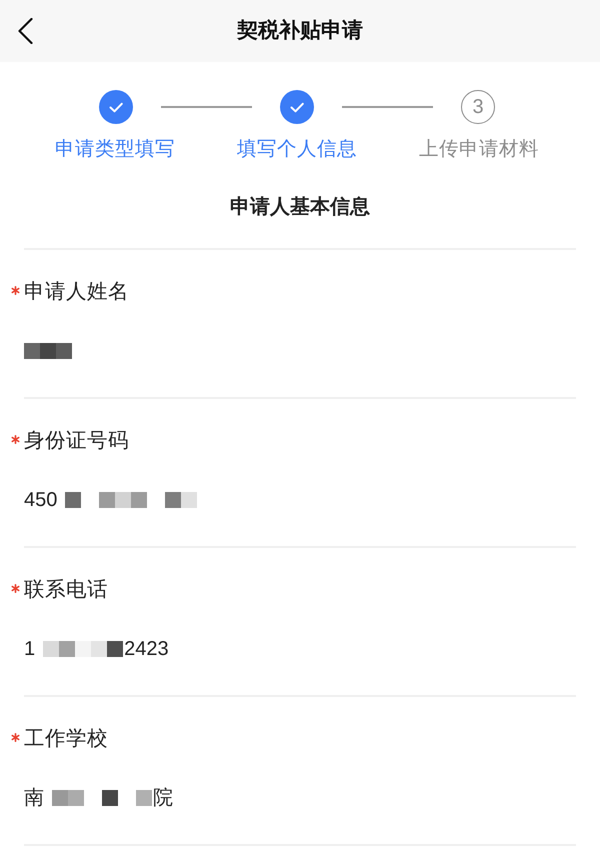 The height and width of the screenshot is (849, 600). What do you see at coordinates (300, 30) in the screenshot?
I see `page-title: 契税补贴申请` at bounding box center [300, 30].